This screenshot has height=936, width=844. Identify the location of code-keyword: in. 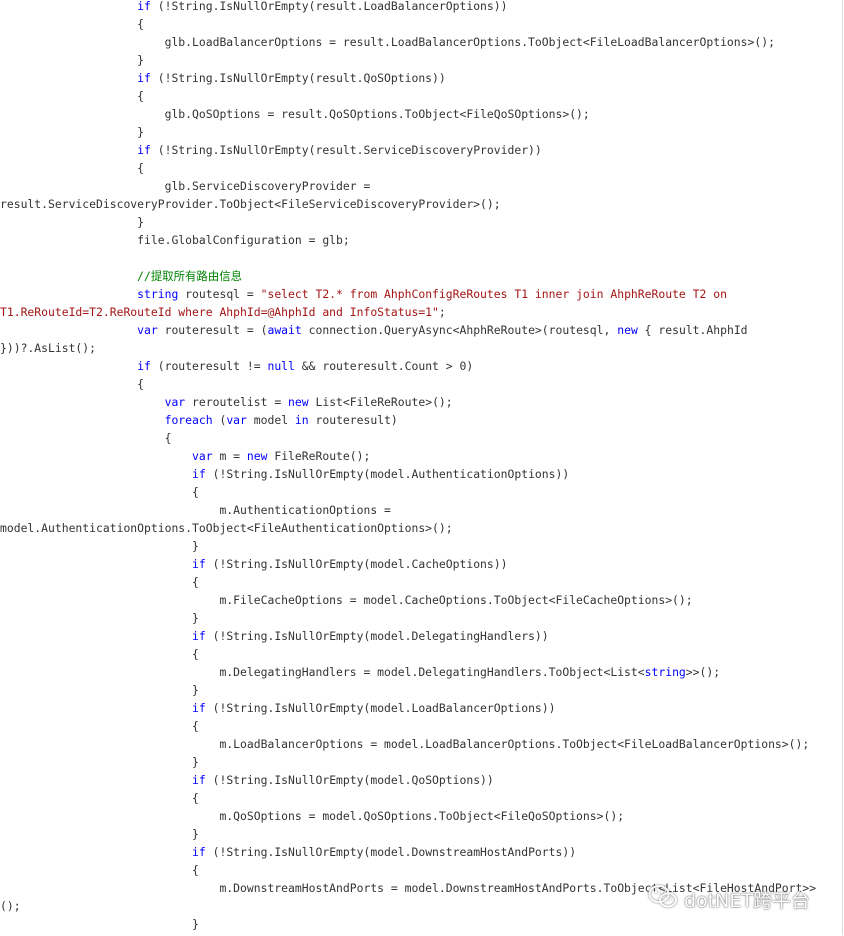
(301, 420).